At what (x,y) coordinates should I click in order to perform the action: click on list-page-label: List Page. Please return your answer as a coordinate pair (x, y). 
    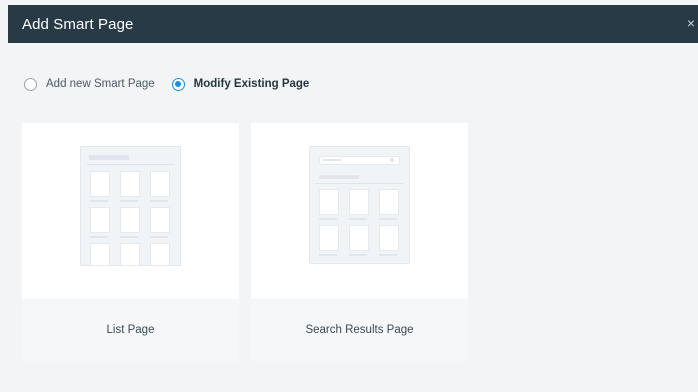
    Looking at the image, I should click on (130, 330).